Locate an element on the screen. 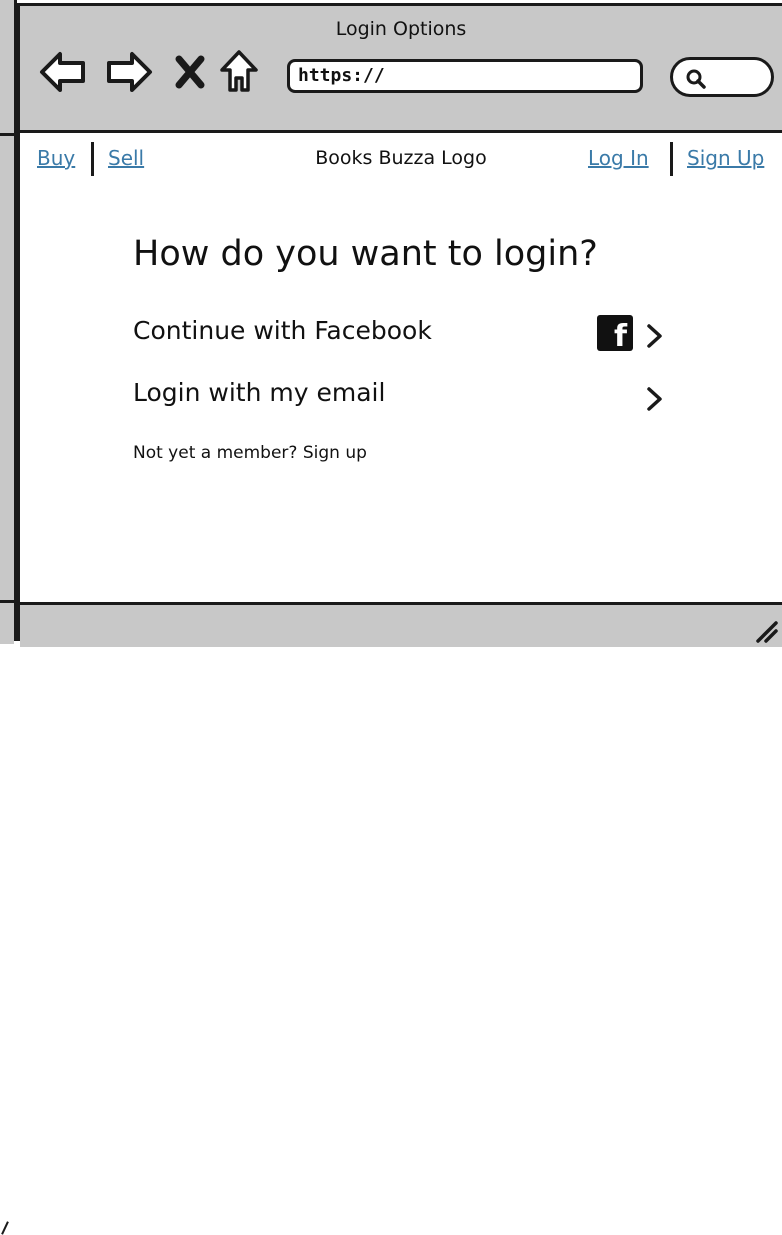 This screenshot has width=782, height=1235. url-input: https:// is located at coordinates (465, 76).